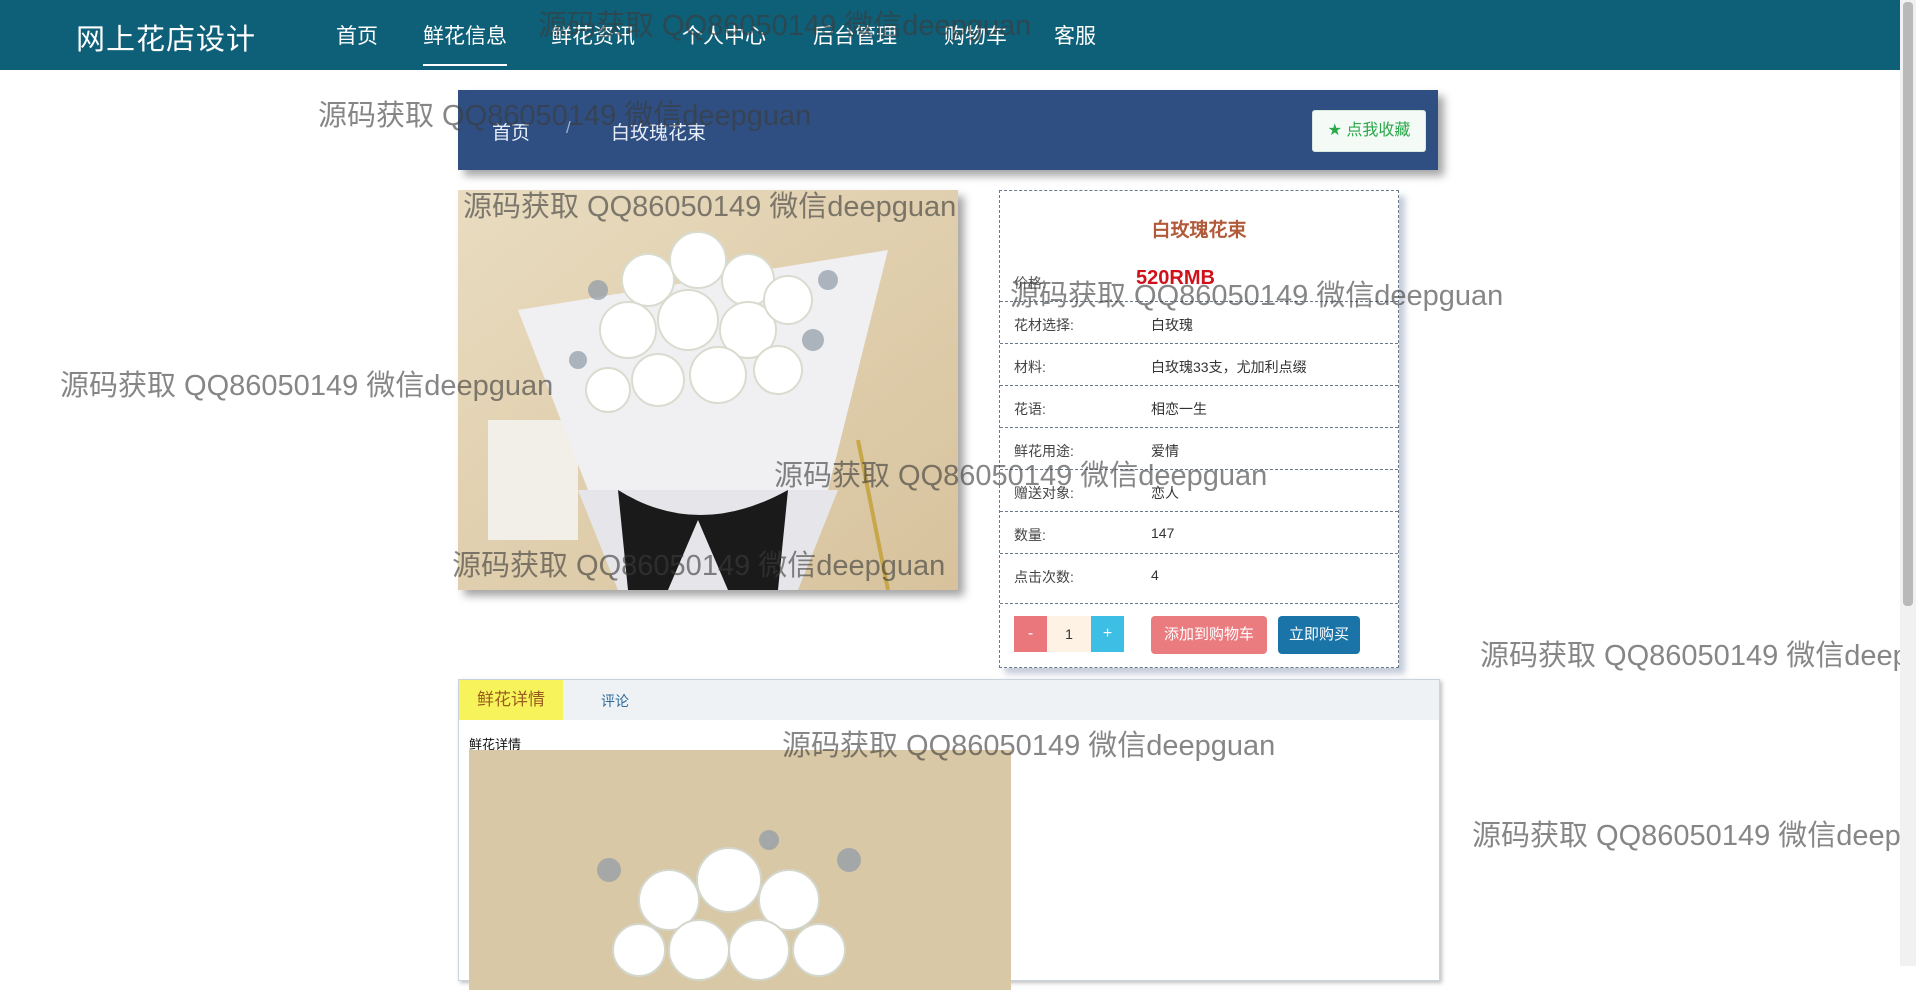 This screenshot has width=1916, height=990. I want to click on quantity-decrease-button: -, so click(1030, 634).